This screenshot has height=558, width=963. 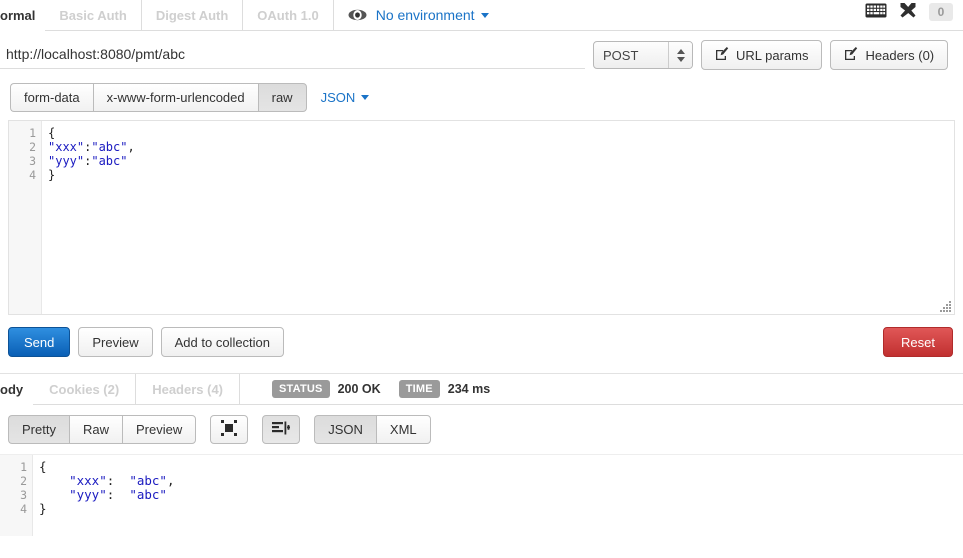 I want to click on wrap-lines-button, so click(x=281, y=429).